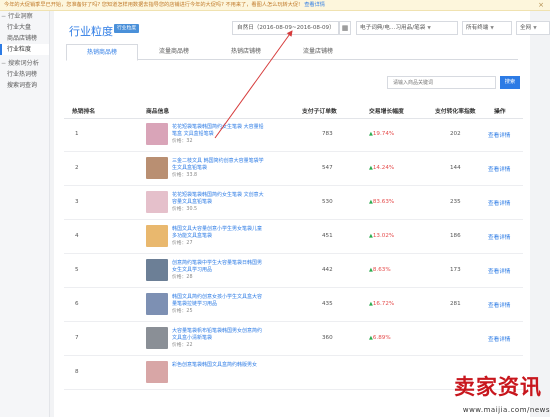  I want to click on tab-traffic-shops: 流量店铺榜, so click(318, 52).